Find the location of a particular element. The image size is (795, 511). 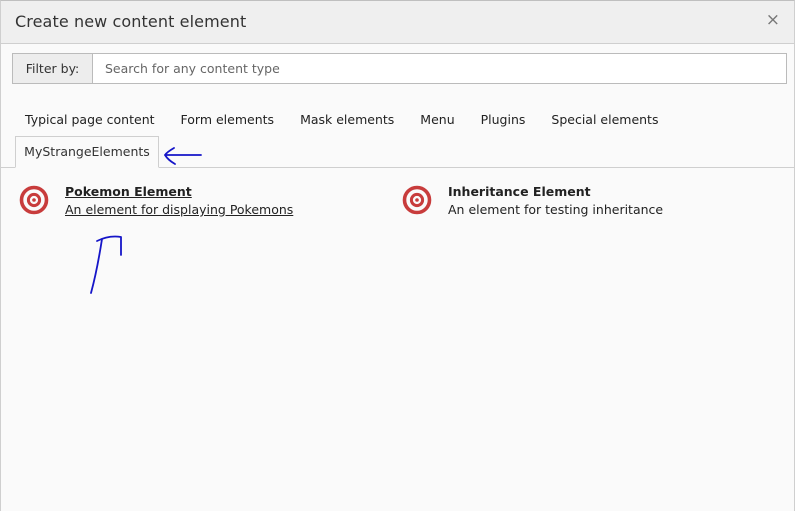

content-element-title: Inheritance Element is located at coordinates (519, 191).